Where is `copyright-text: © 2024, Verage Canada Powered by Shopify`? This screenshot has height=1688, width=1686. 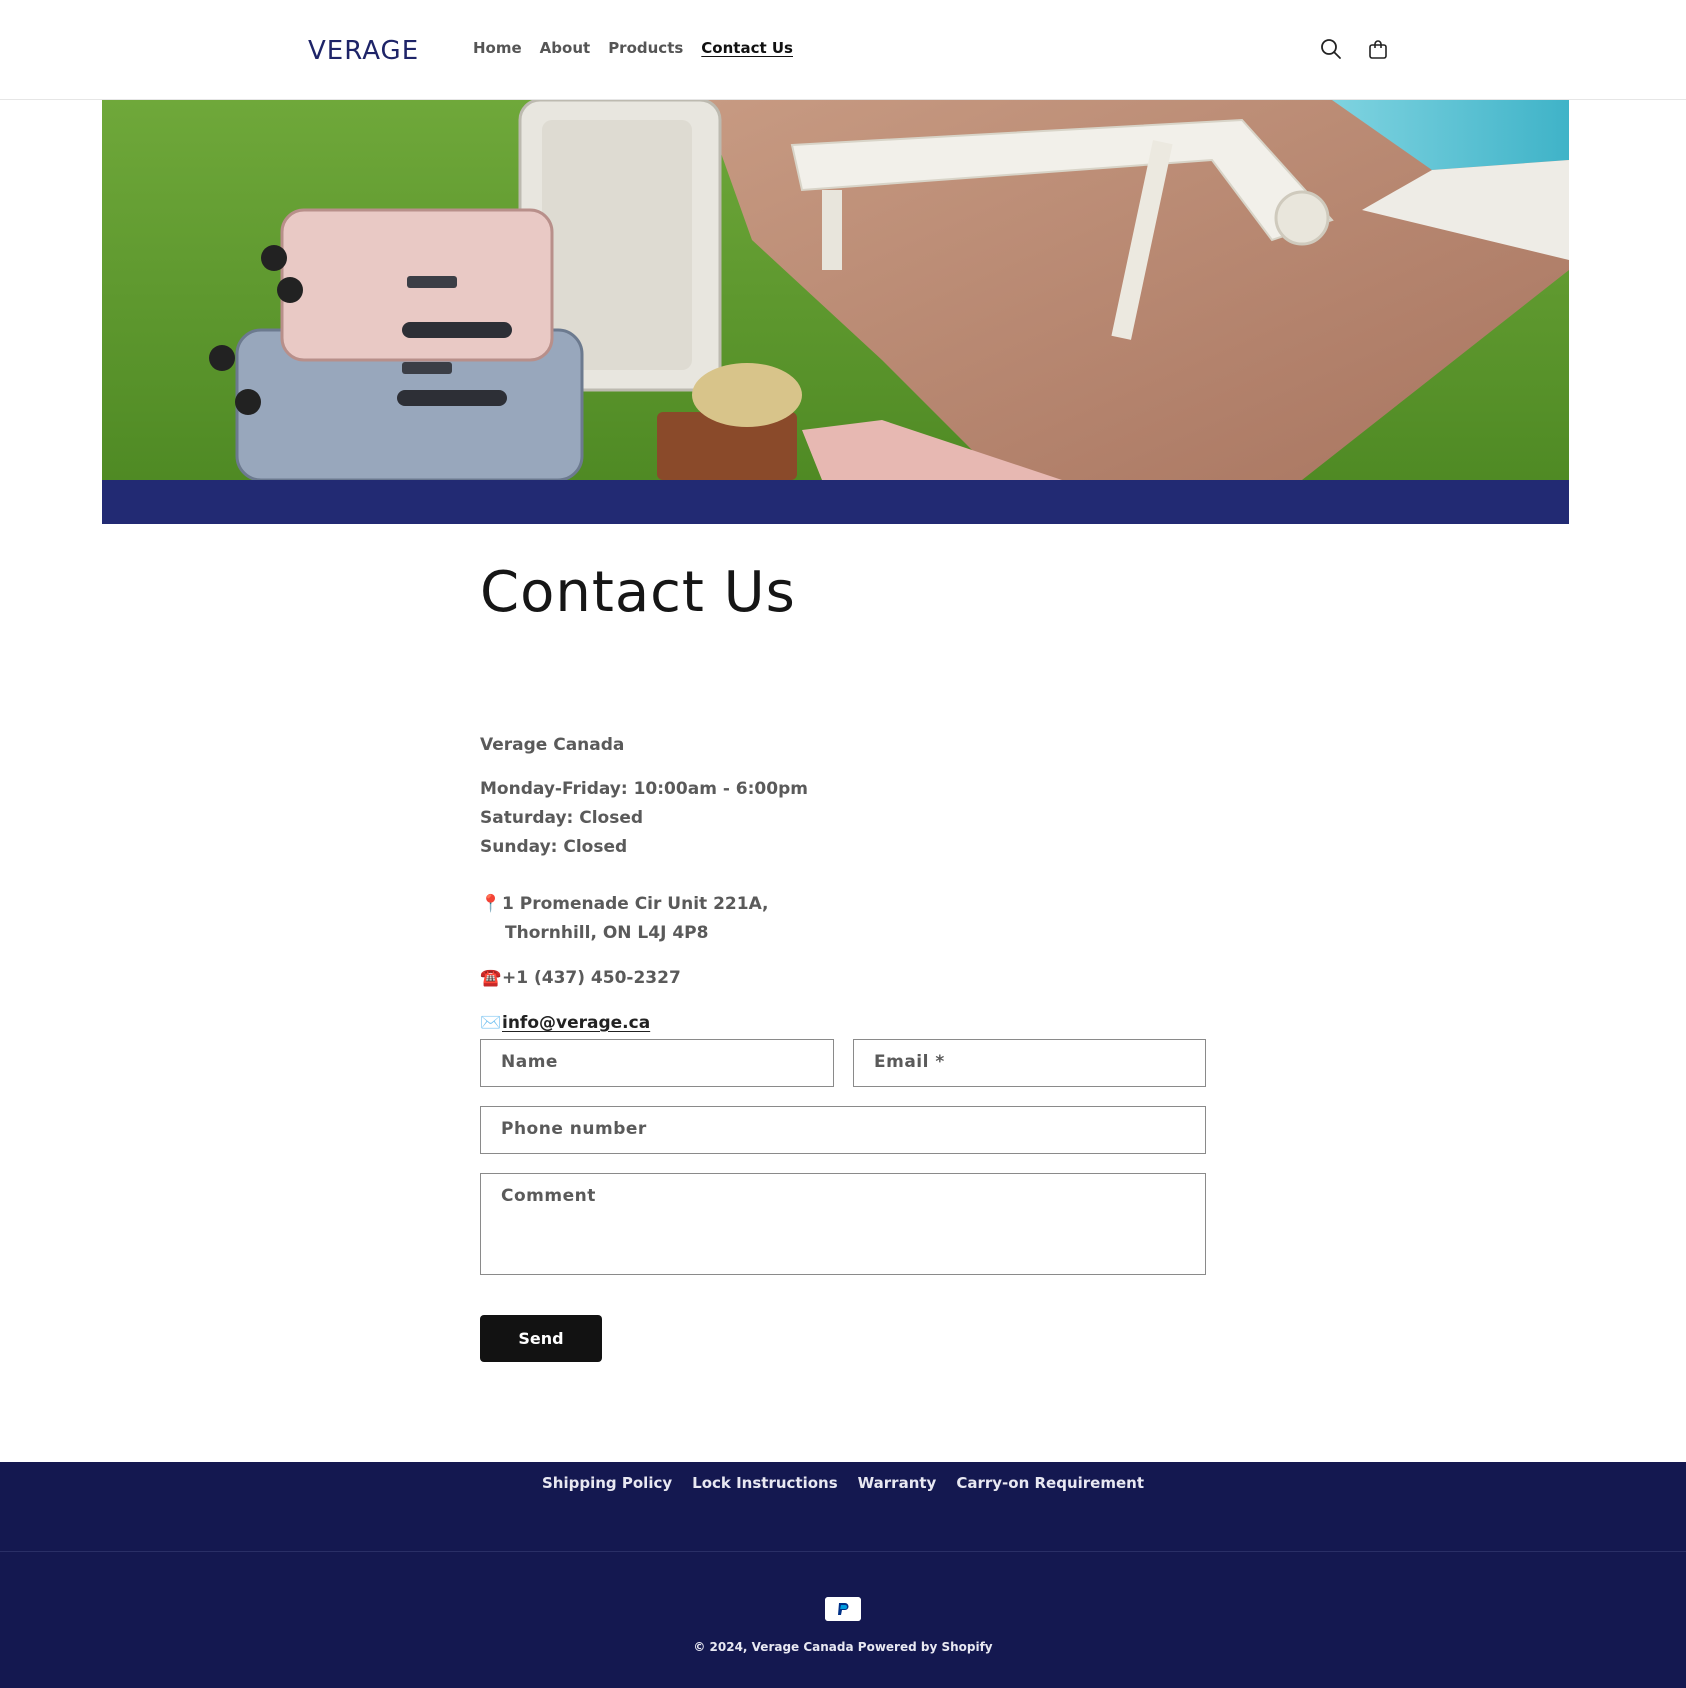
copyright-text: © 2024, Verage Canada Powered by Shopify is located at coordinates (843, 1647).